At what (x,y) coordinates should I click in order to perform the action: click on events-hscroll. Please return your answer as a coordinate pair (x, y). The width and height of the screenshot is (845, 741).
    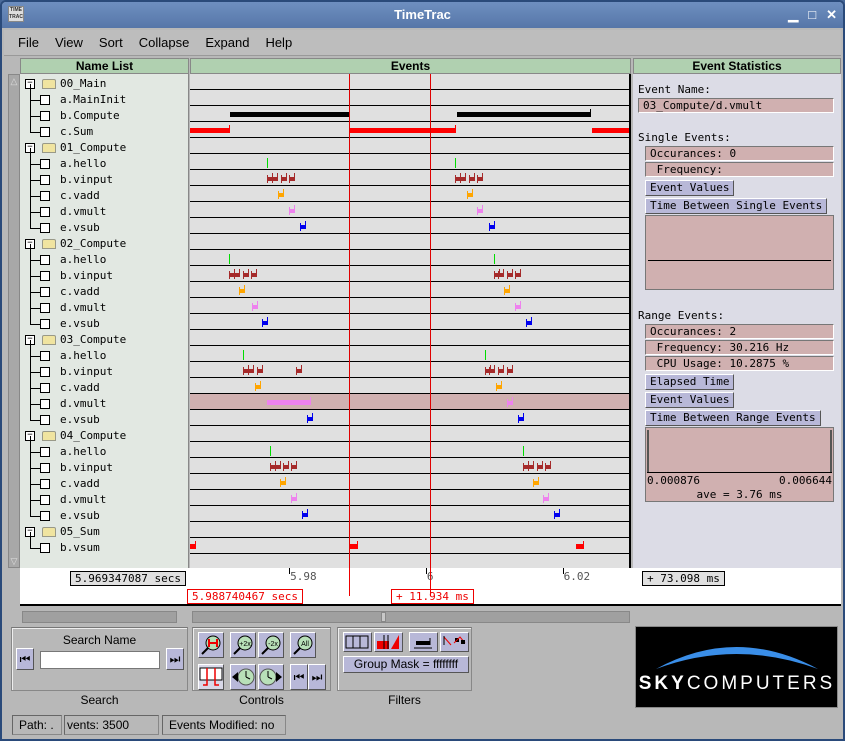
    Looking at the image, I should click on (411, 617).